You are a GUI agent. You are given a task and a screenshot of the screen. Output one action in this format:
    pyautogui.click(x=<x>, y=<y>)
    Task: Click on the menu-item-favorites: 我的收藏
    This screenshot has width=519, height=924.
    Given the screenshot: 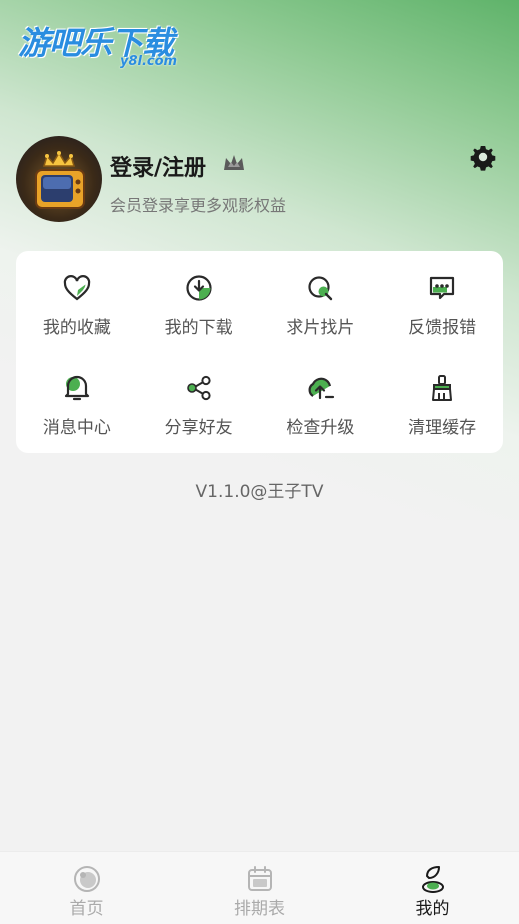 What is the action you would take?
    pyautogui.click(x=77, y=301)
    